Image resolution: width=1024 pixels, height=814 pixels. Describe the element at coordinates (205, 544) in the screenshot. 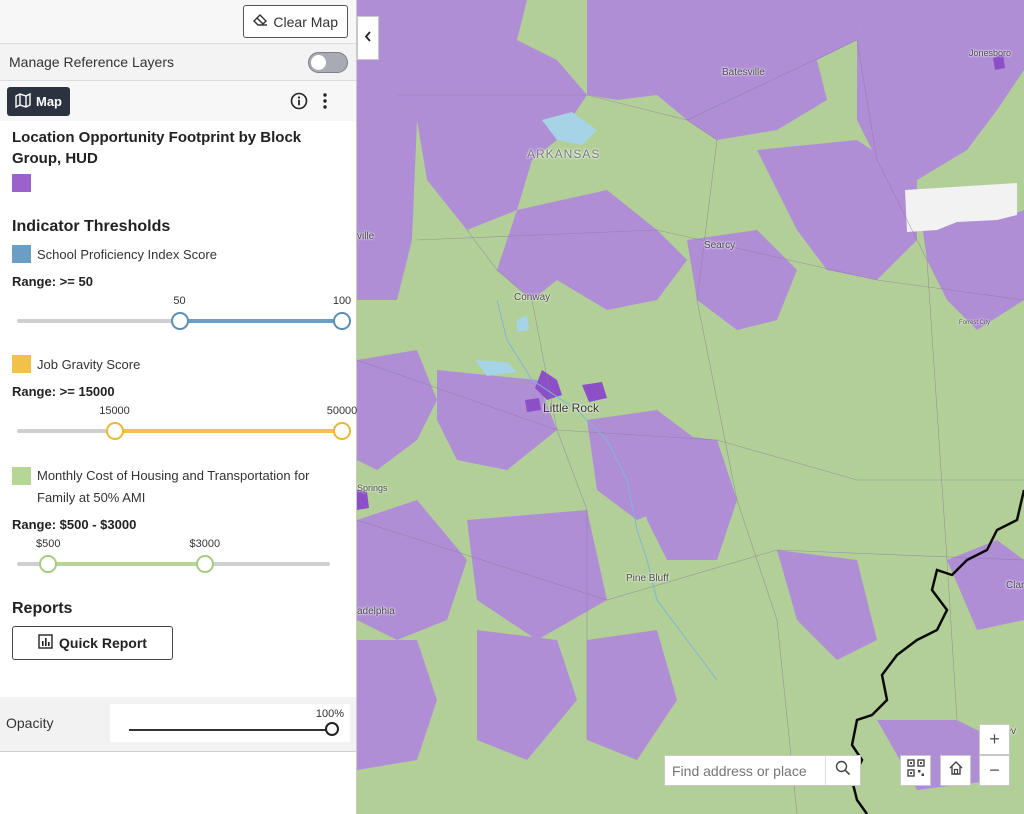

I see `slider-max-tick: $3000` at that location.